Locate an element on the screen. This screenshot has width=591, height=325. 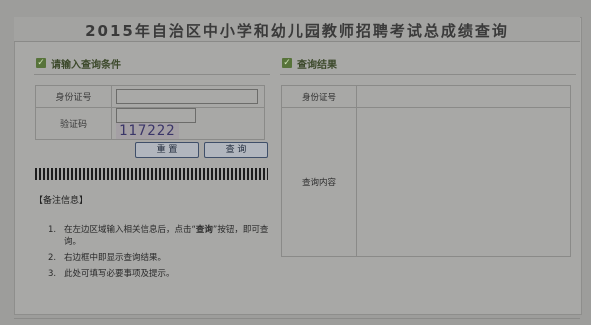
result-content-label: 查询内容 is located at coordinates (319, 182).